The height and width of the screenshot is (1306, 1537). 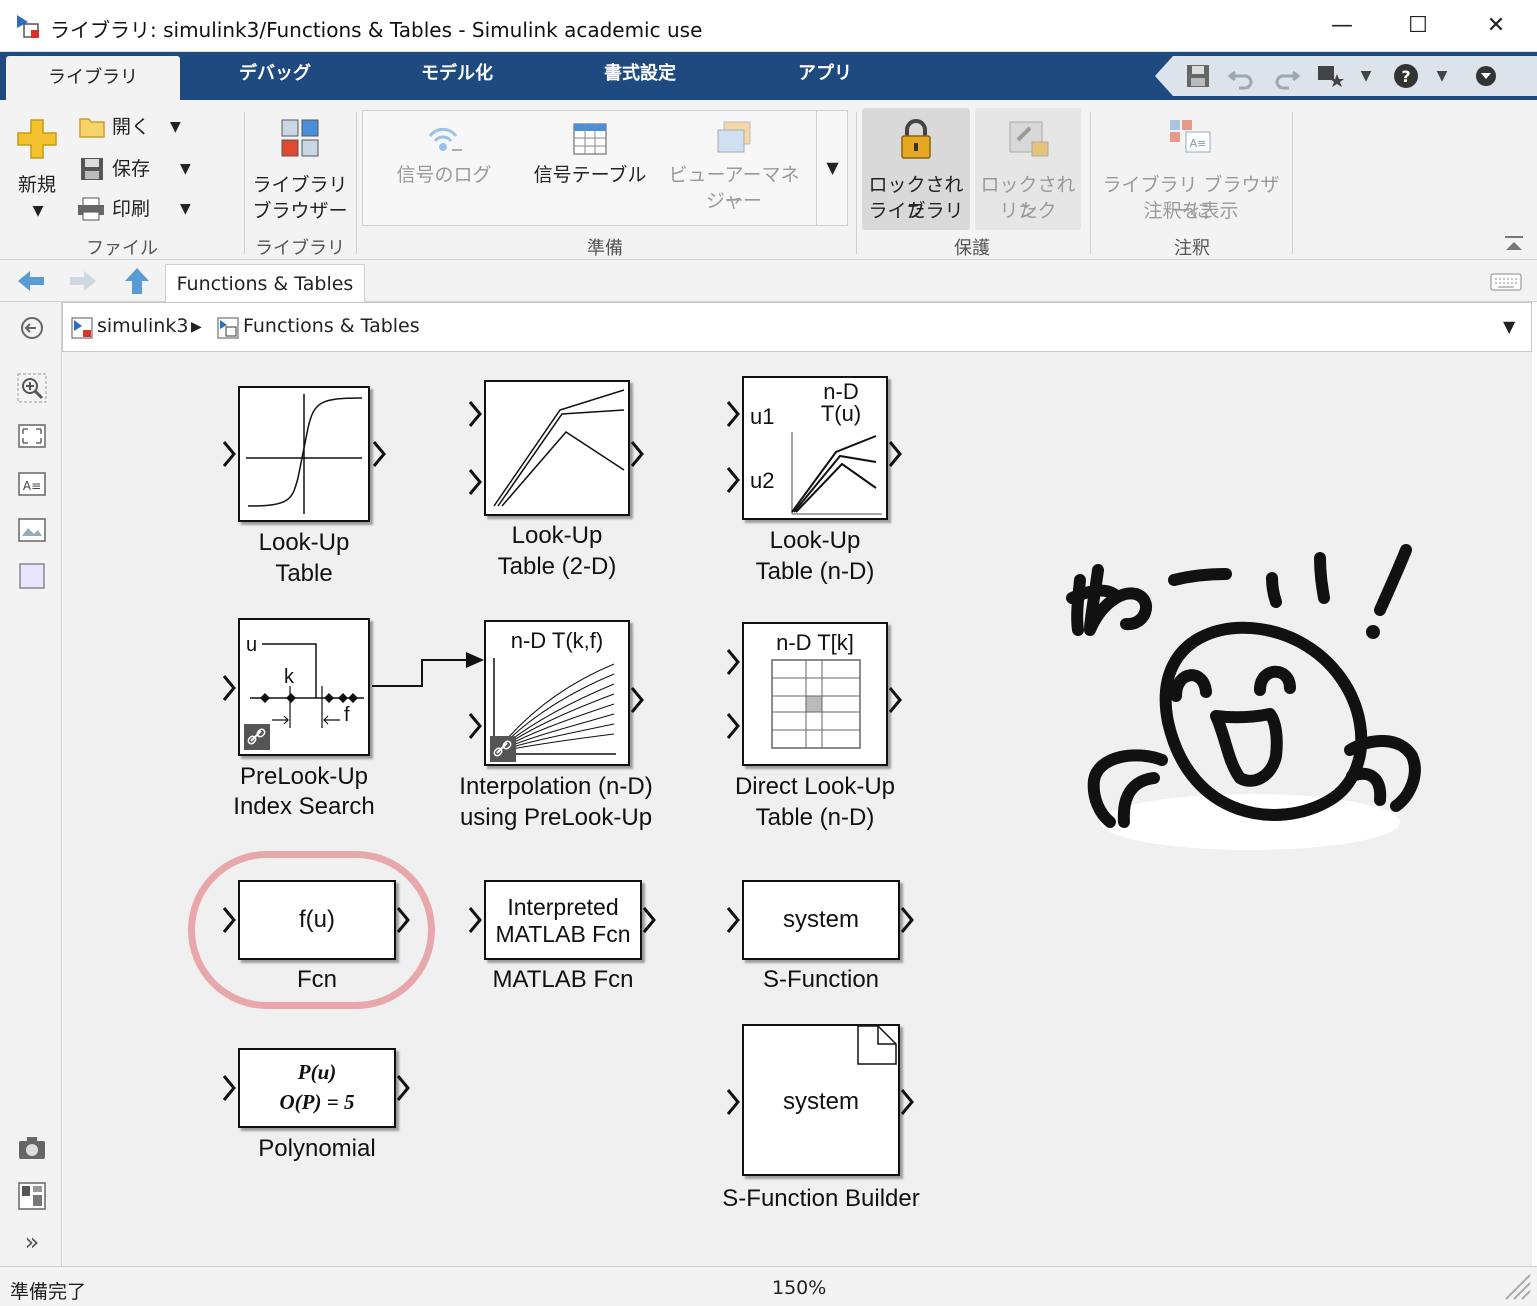 What do you see at coordinates (300, 185) in the screenshot?
I see `library-browser-button-line1: ライブラリ` at bounding box center [300, 185].